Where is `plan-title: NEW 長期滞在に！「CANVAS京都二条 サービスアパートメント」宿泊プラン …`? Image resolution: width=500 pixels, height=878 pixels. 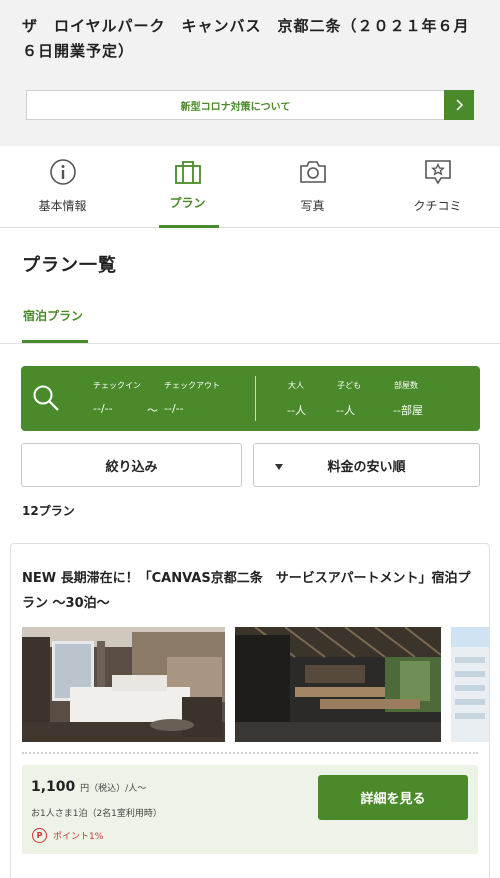
plan-title: NEW 長期滞在に！「CANVAS京都二条 サービスアパートメント」宿泊プラン … is located at coordinates (250, 591).